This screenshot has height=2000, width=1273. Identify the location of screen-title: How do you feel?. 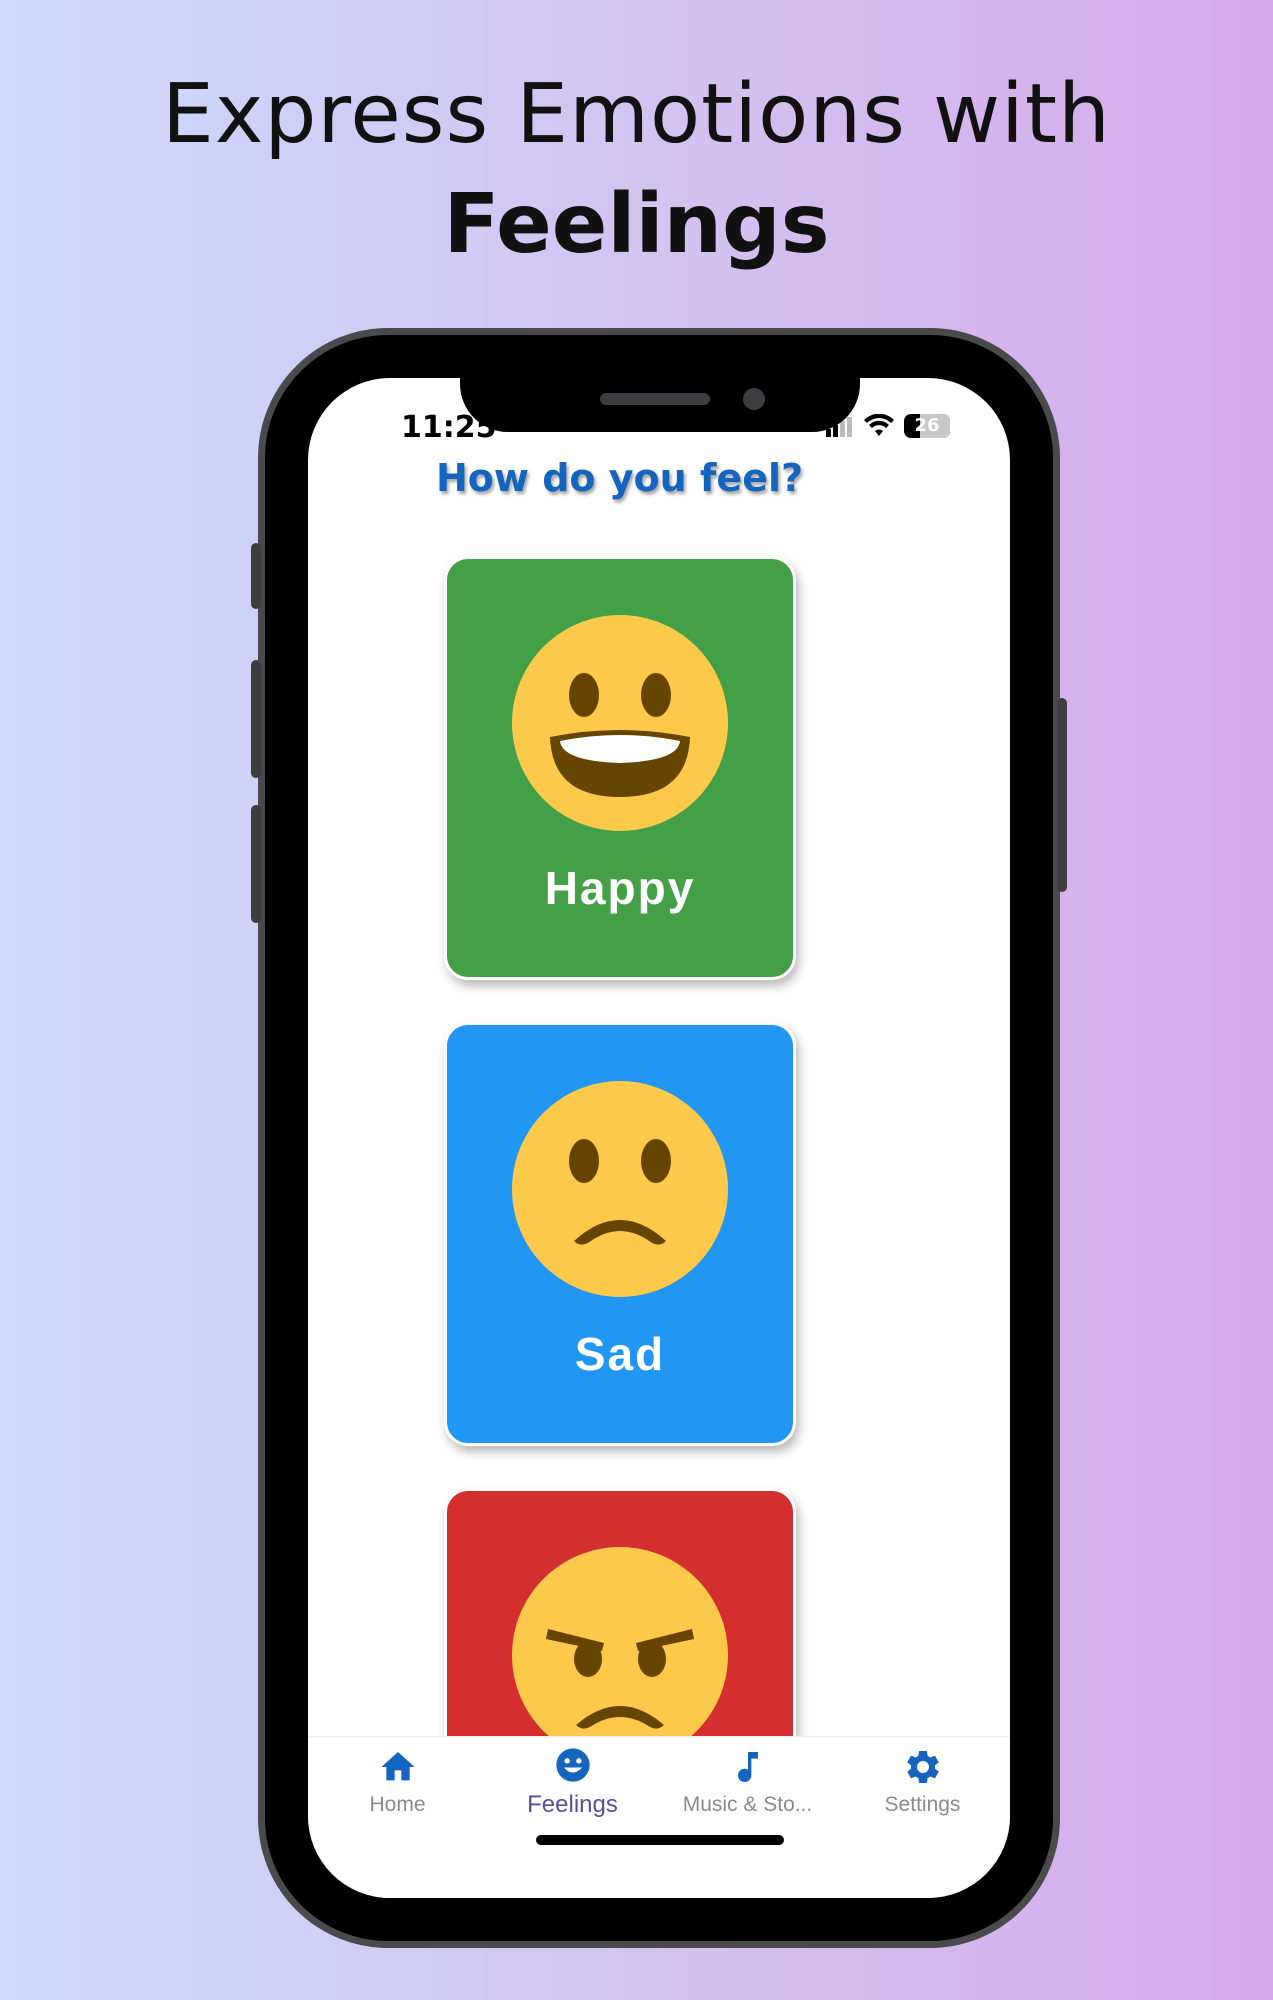
(619, 478).